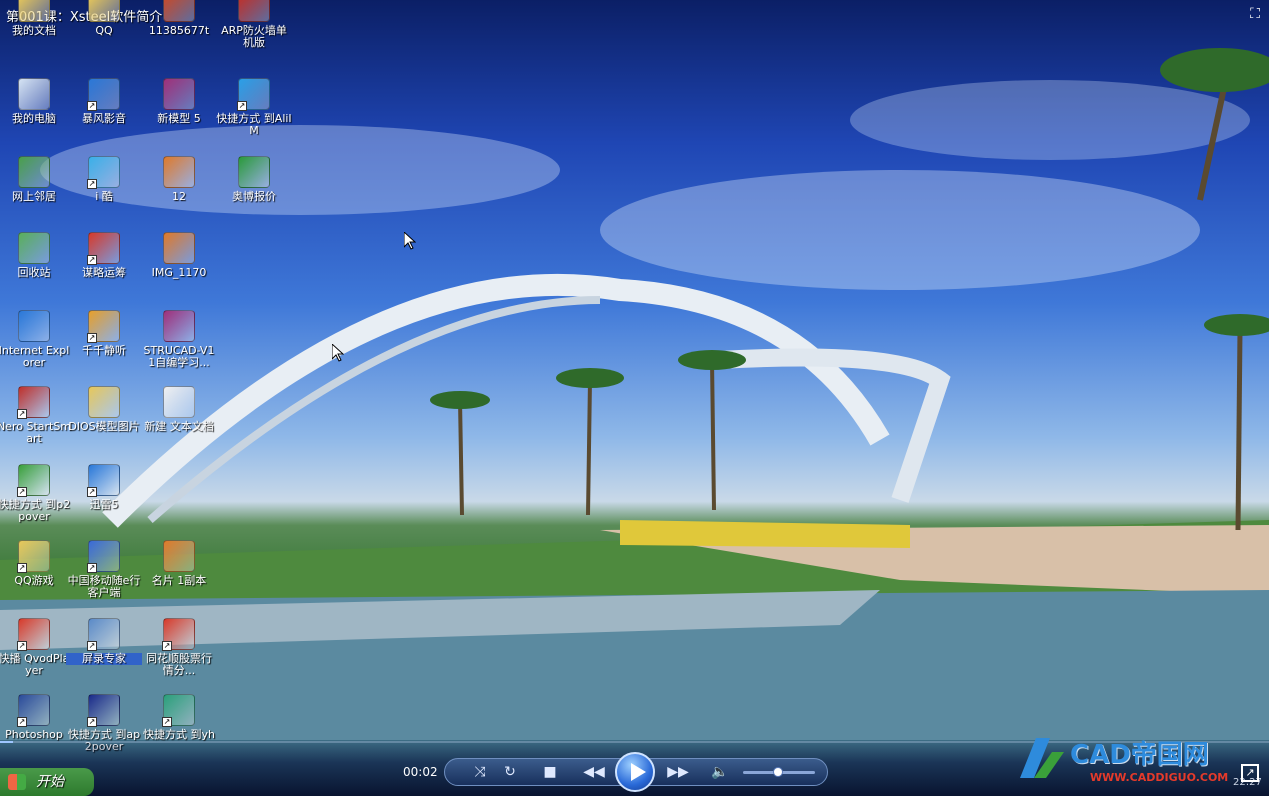 This screenshot has width=1269, height=796. What do you see at coordinates (36, 493) in the screenshot?
I see `desktop-icon: ↗ 快捷方式 到p2pover` at bounding box center [36, 493].